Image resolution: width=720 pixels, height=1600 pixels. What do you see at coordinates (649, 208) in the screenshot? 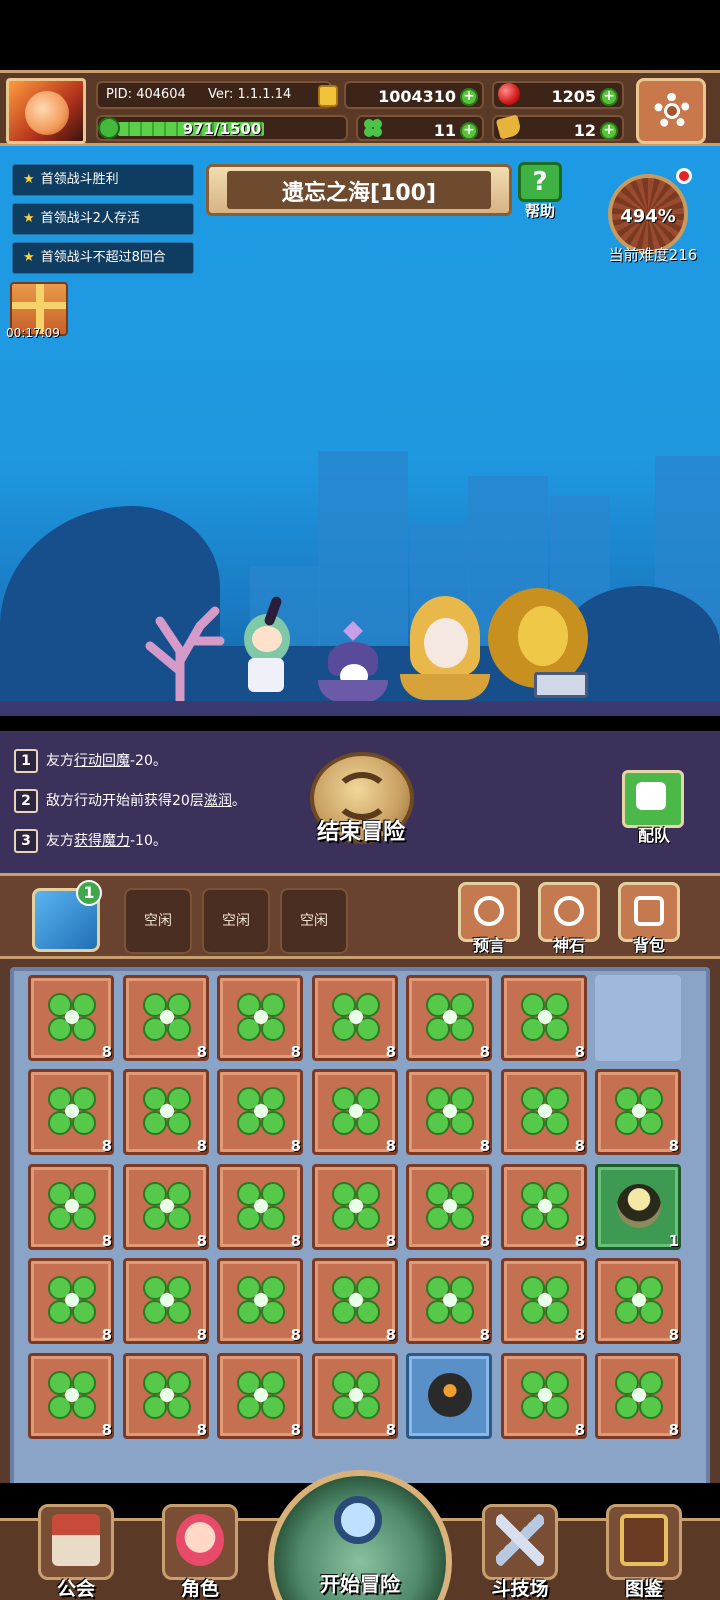
I see `difficulty-gauge: 494%` at bounding box center [649, 208].